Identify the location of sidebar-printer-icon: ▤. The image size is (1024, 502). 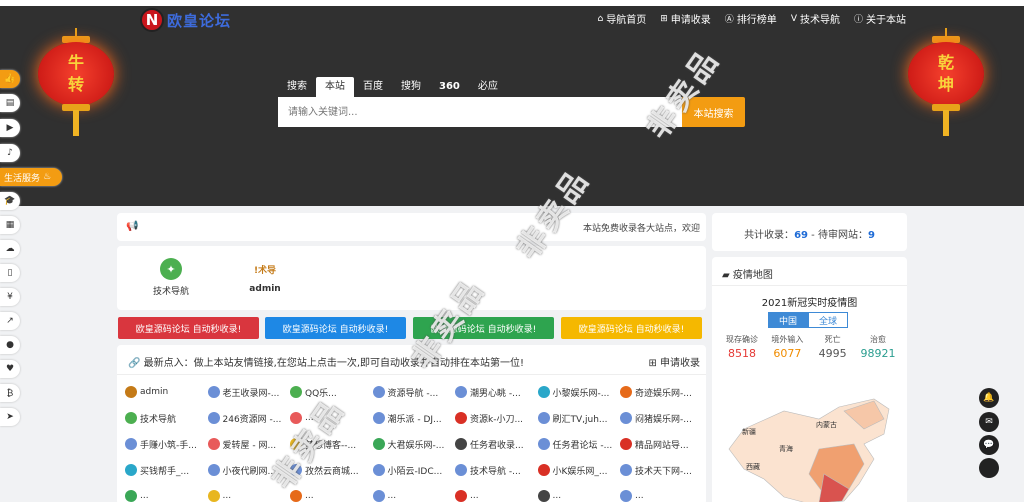
(10, 103).